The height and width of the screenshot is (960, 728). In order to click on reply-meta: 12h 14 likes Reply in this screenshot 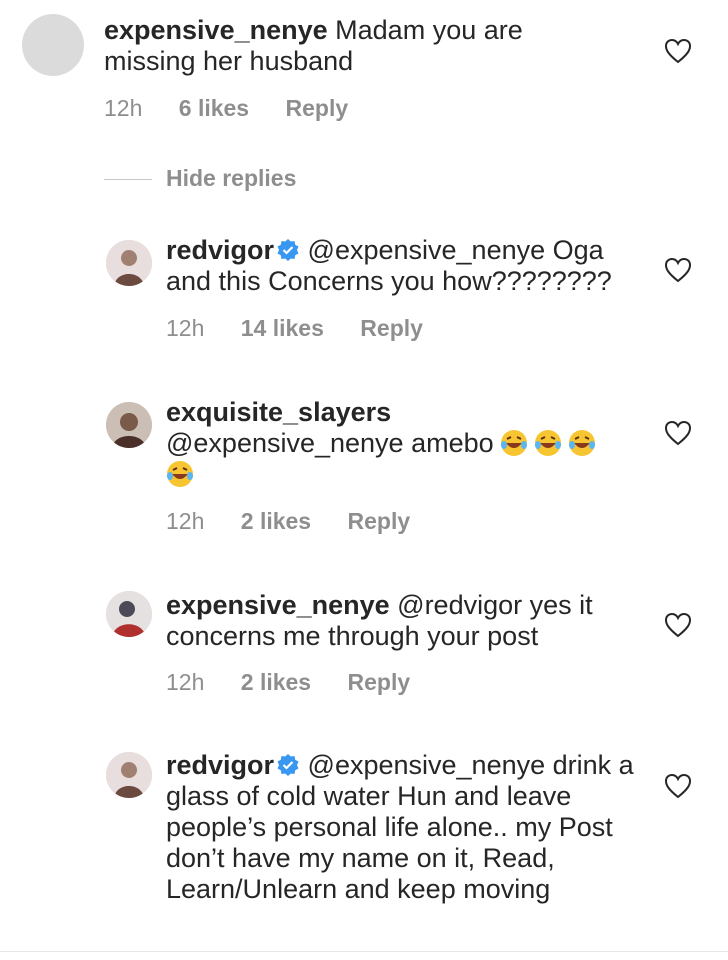, I will do `click(309, 328)`.